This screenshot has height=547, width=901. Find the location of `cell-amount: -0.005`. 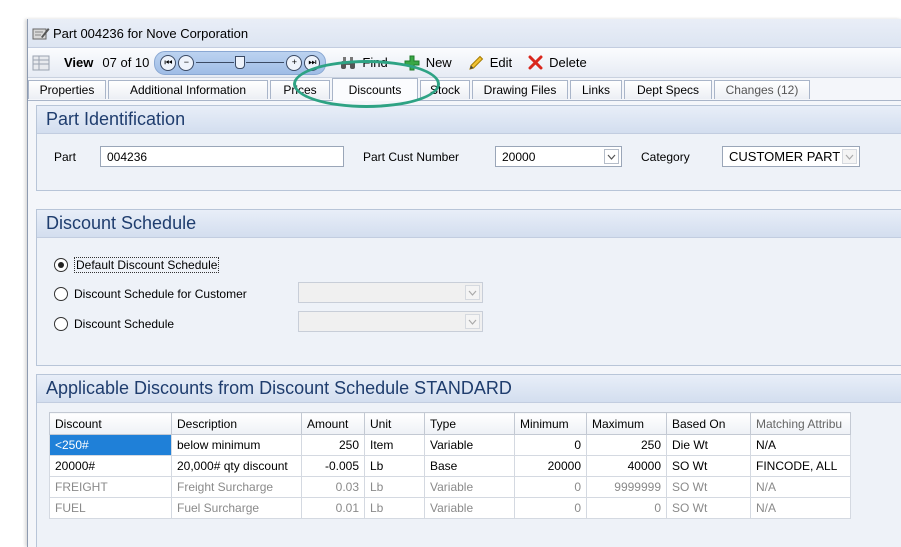

cell-amount: -0.005 is located at coordinates (333, 466).